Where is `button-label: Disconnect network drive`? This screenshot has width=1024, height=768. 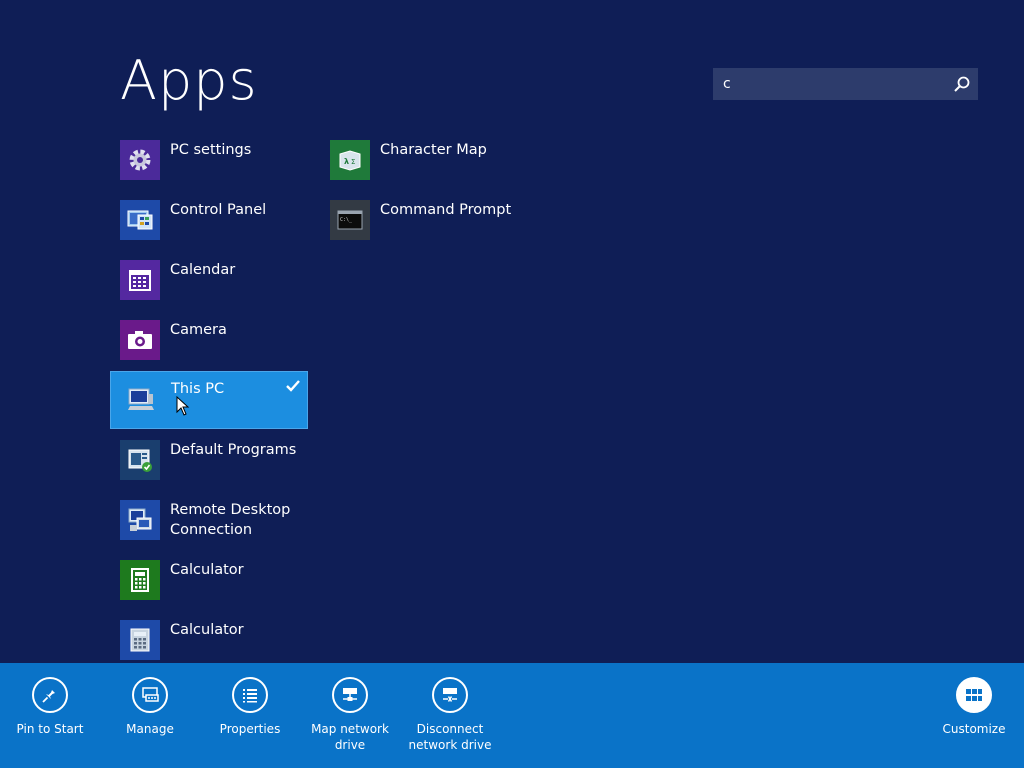 button-label: Disconnect network drive is located at coordinates (450, 737).